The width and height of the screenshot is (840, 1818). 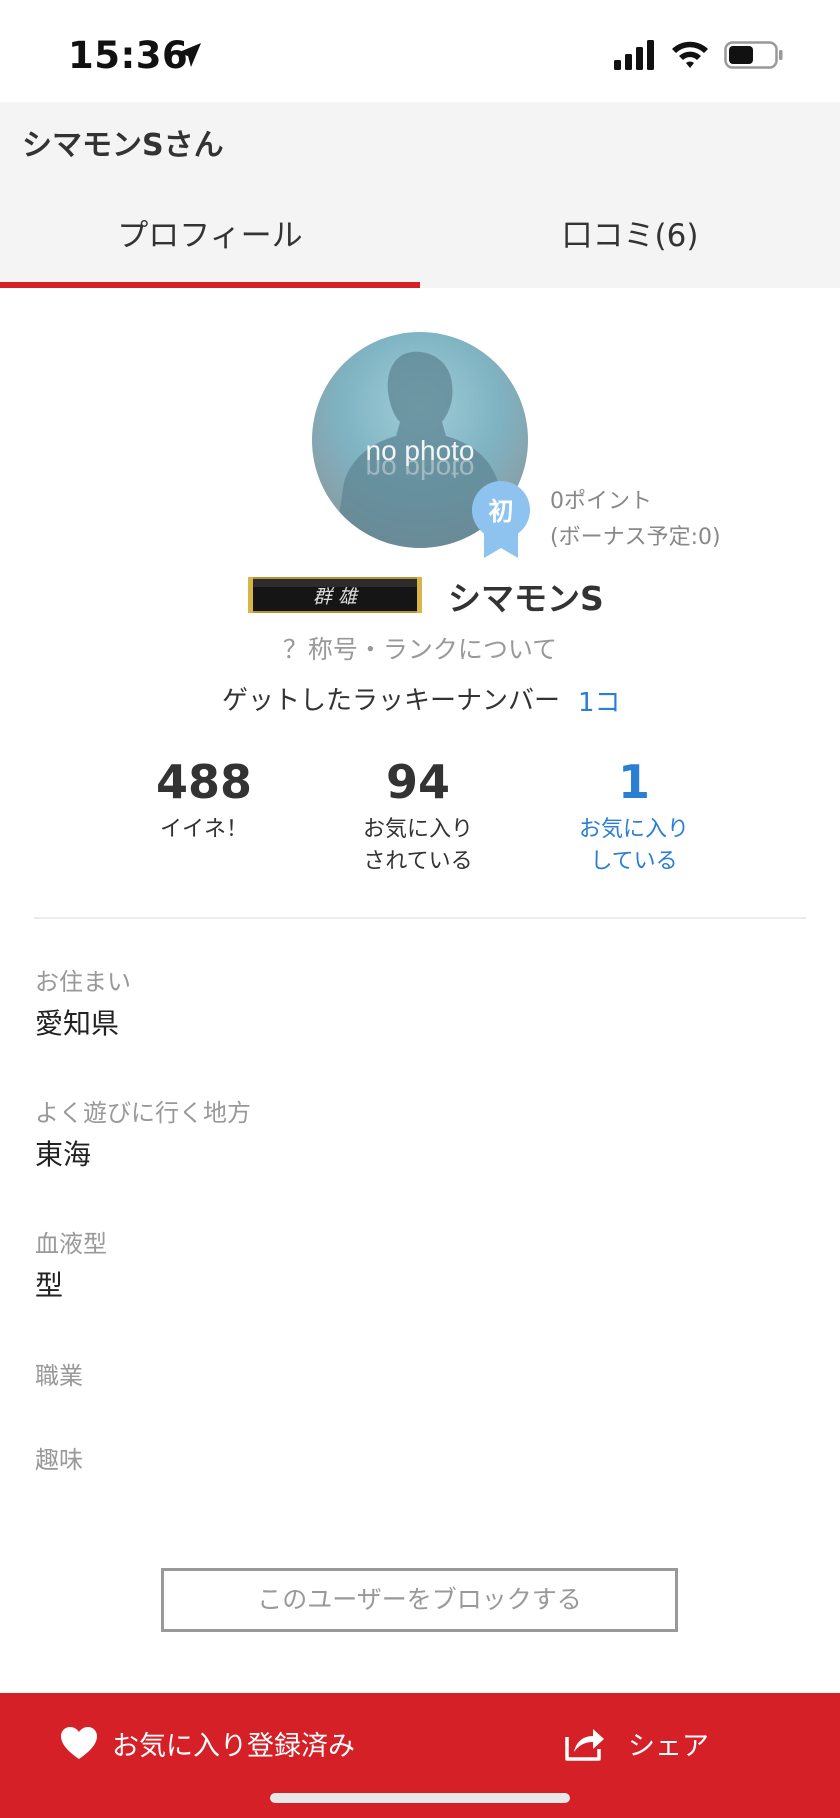 I want to click on field-label: 血液型, so click(x=71, y=1244).